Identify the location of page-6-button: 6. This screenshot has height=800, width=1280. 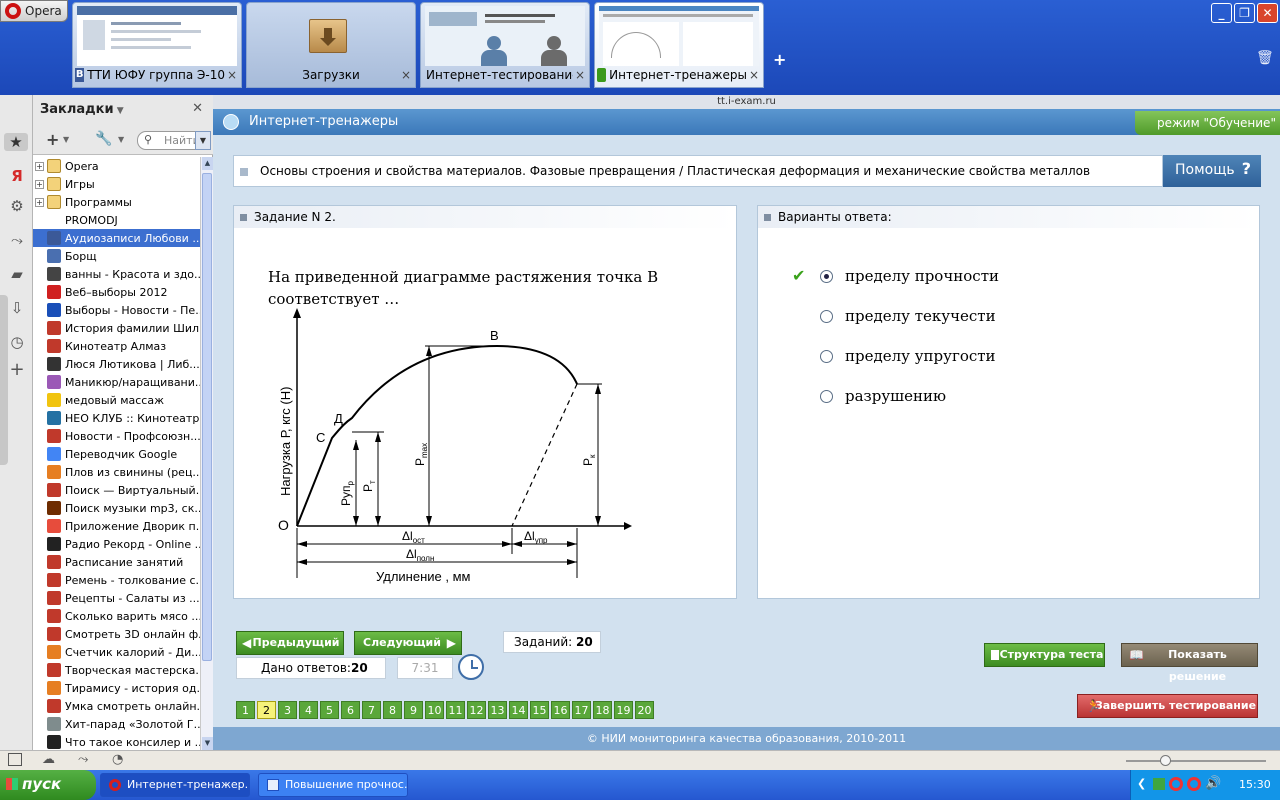
(350, 710).